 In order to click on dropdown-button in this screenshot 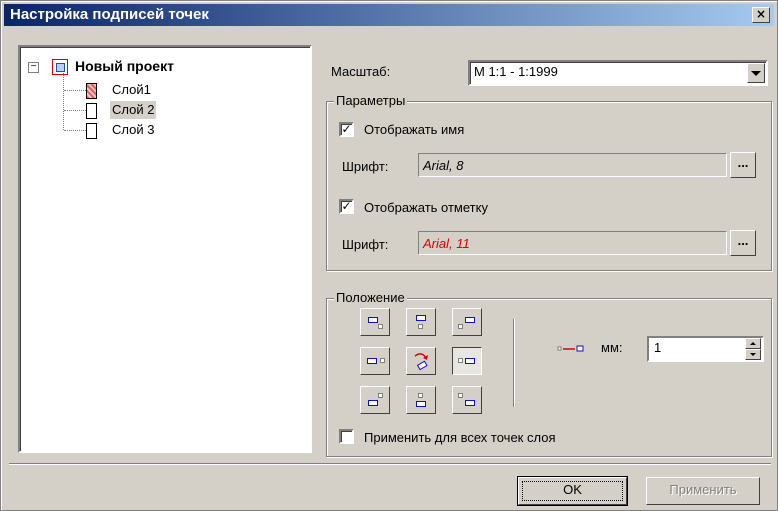, I will do `click(756, 73)`.